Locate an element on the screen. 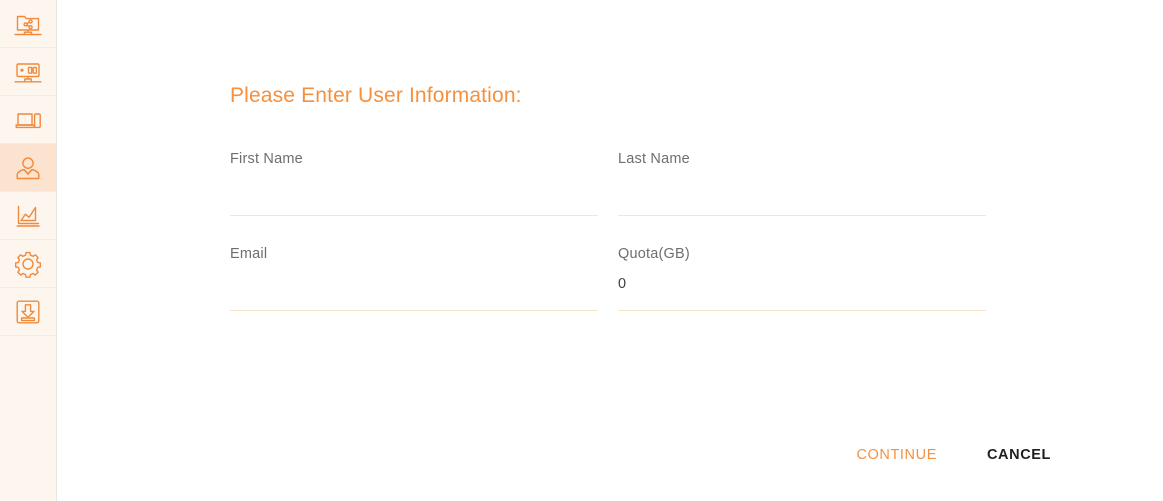 This screenshot has height=501, width=1163. first-name-input is located at coordinates (414, 192).